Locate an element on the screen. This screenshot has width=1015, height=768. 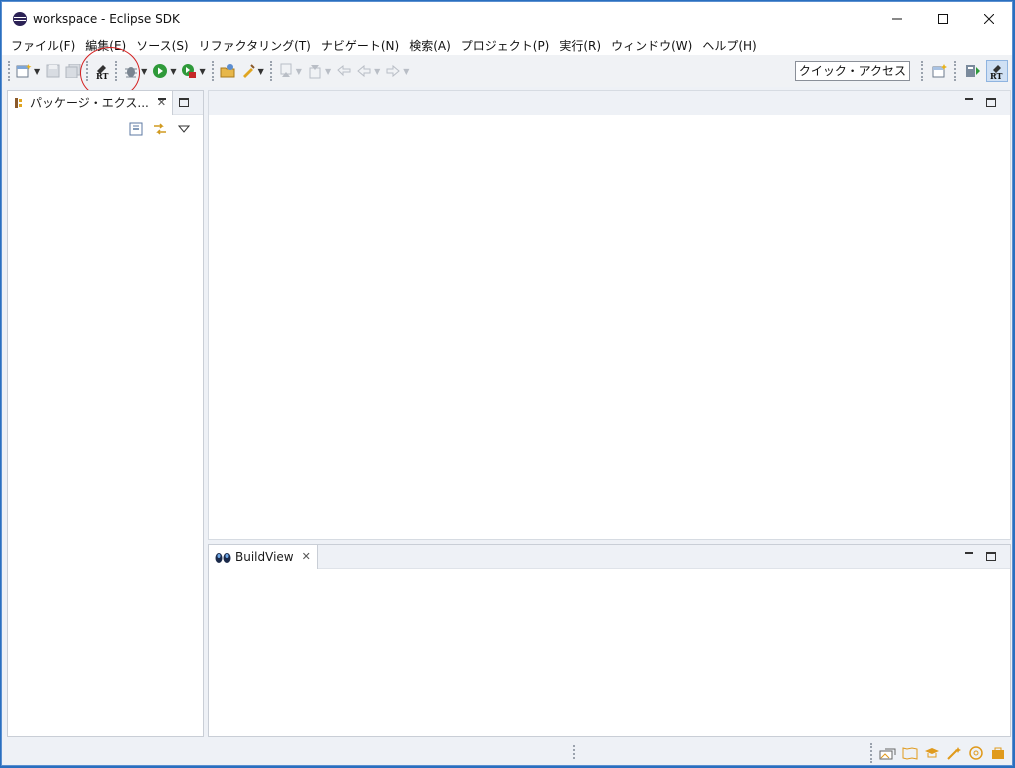
build-view-header: BuildView ✕ is located at coordinates (609, 556).